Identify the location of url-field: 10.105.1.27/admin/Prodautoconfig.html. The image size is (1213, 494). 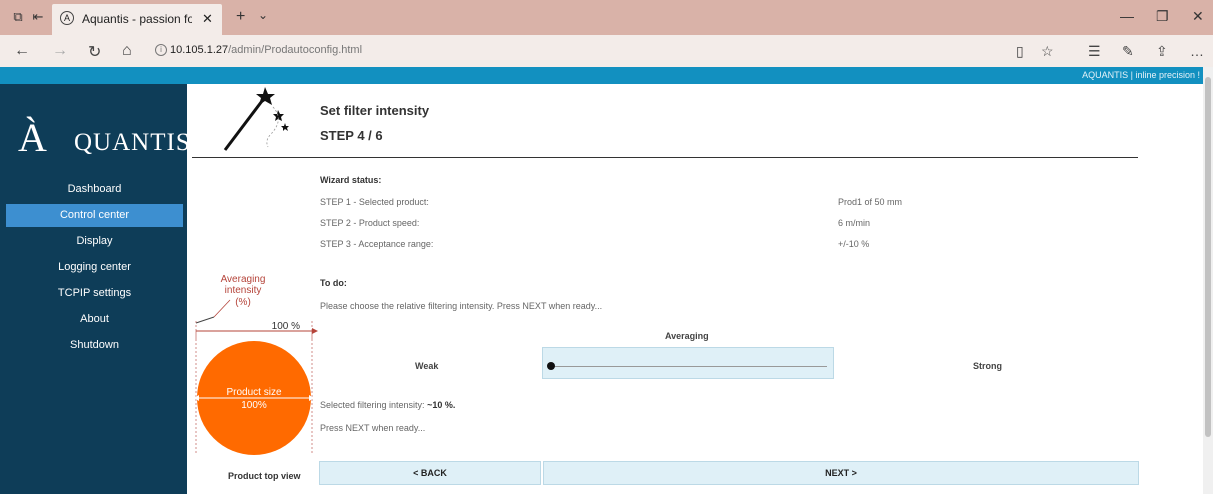
(266, 50).